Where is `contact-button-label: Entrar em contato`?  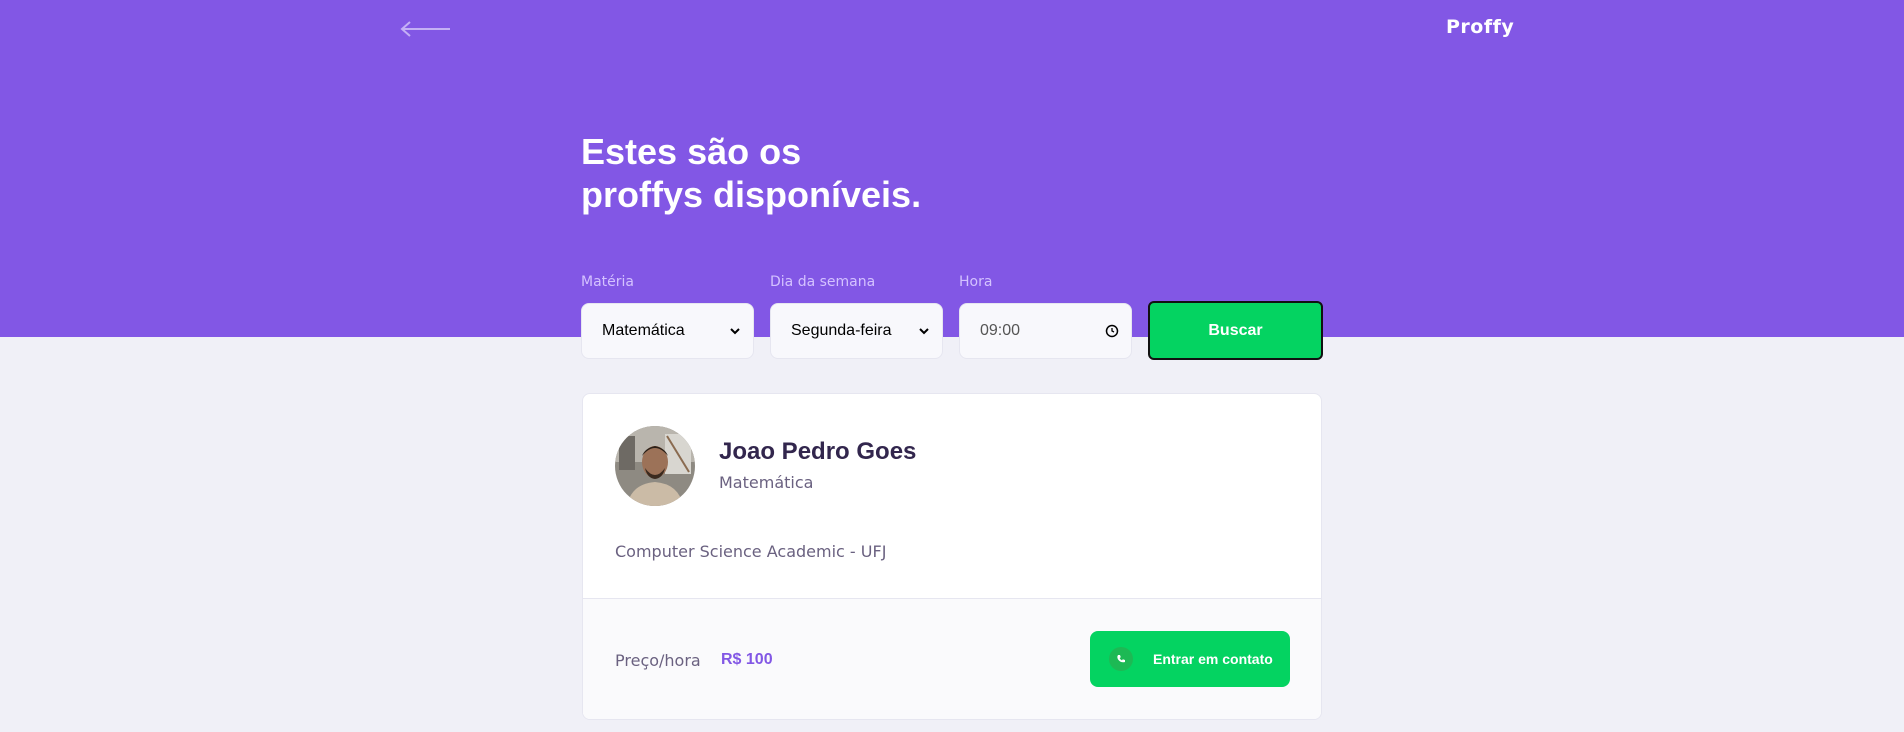 contact-button-label: Entrar em contato is located at coordinates (1213, 659).